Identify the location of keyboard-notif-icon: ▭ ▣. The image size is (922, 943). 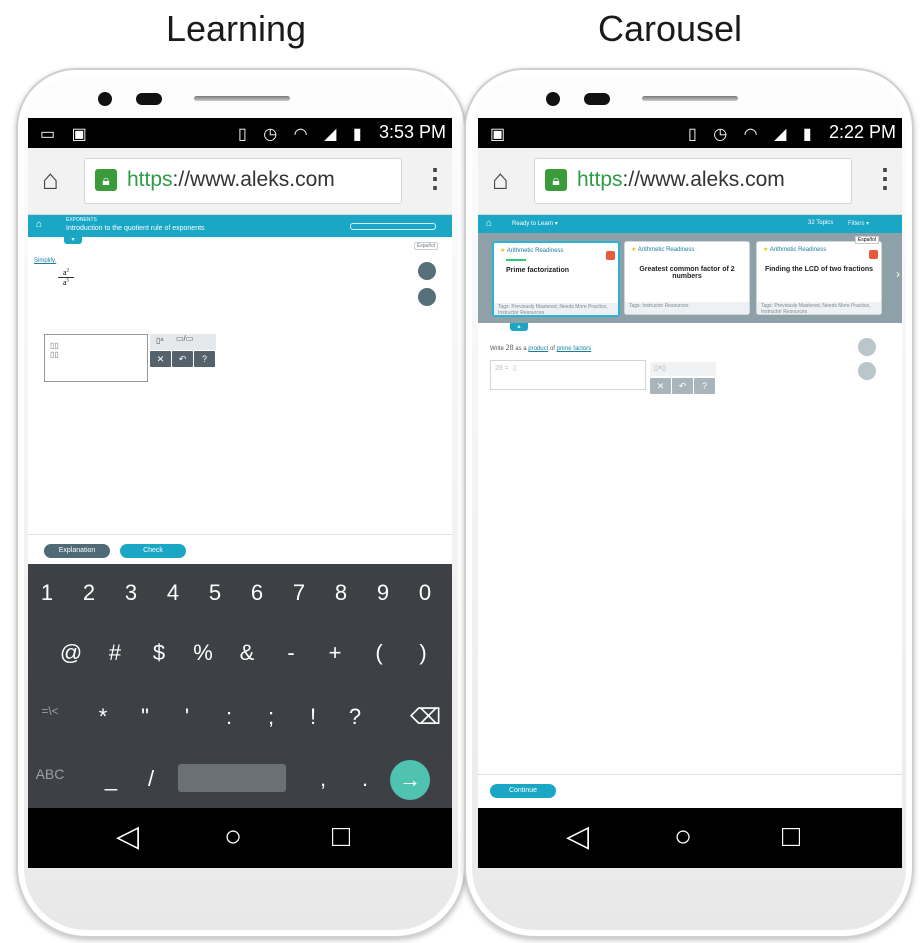
(66, 134).